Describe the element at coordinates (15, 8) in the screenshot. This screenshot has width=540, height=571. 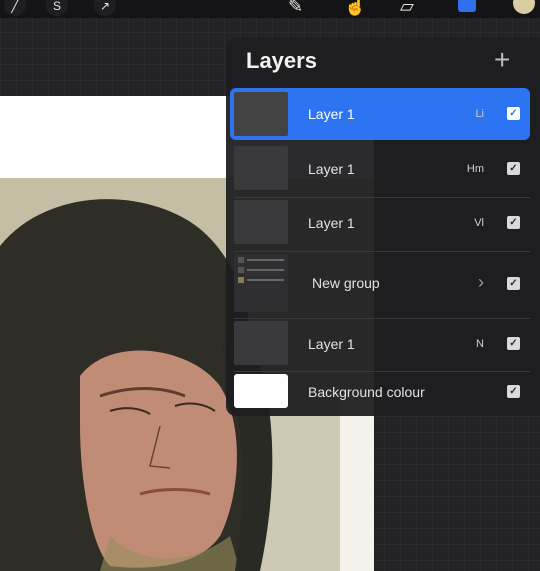
I see `modify-icon: ╱` at that location.